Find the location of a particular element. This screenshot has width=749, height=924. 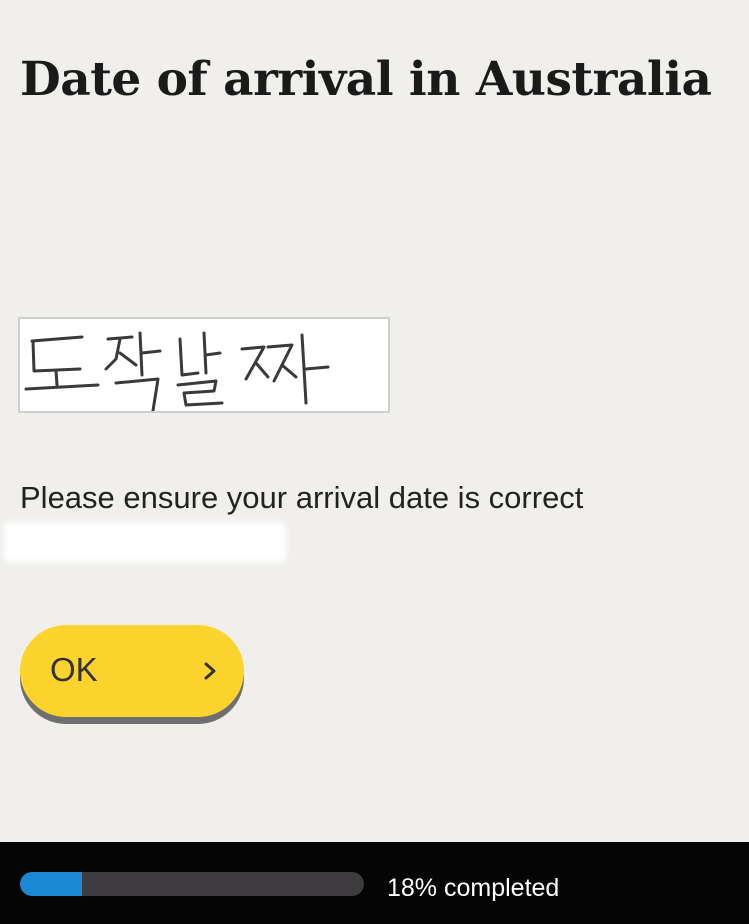

redacted-text is located at coordinates (145, 542).